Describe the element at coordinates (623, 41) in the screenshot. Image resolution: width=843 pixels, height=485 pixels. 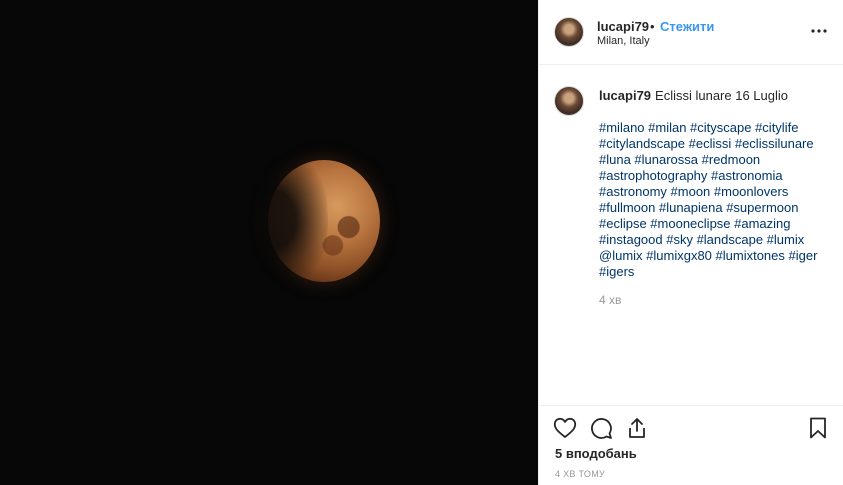
I see `location-link: Milan, Italy` at that location.